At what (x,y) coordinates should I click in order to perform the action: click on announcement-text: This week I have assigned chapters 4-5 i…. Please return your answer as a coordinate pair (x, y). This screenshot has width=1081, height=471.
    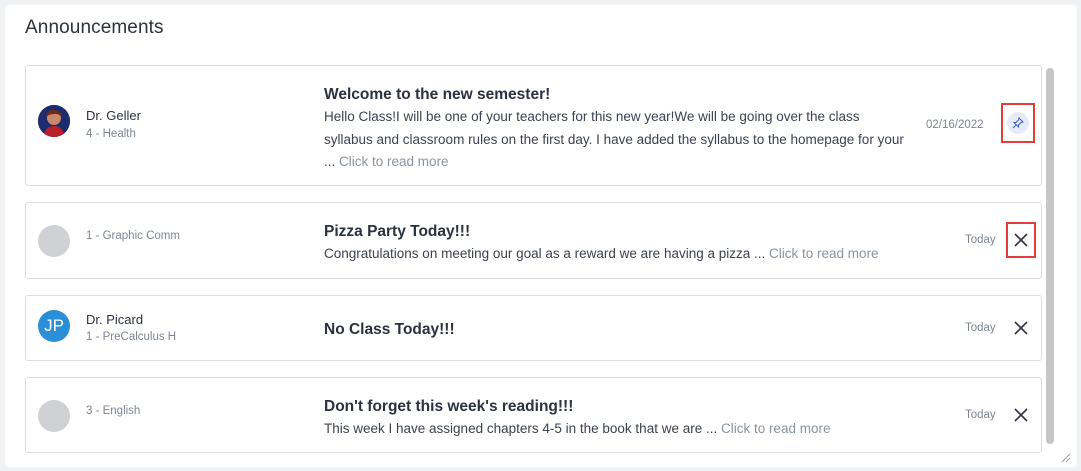
    Looking at the image, I should click on (521, 428).